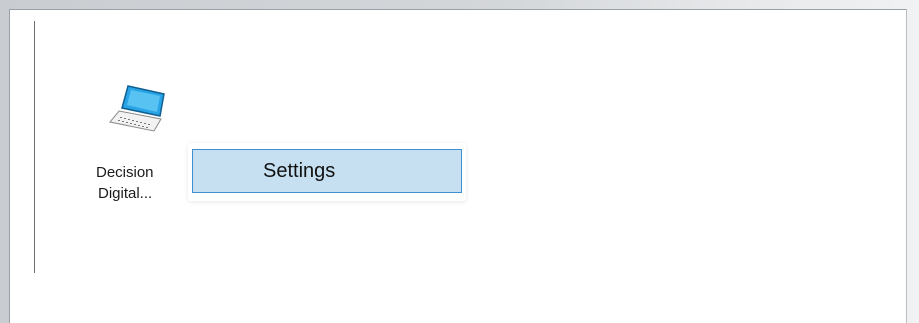  What do you see at coordinates (327, 171) in the screenshot?
I see `rename-input: Settings` at bounding box center [327, 171].